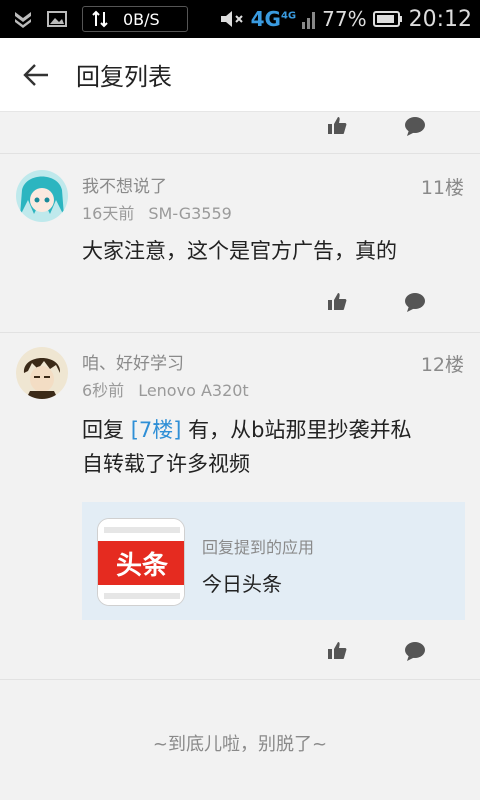  What do you see at coordinates (273, 19) in the screenshot?
I see `network-type: 4G4G` at bounding box center [273, 19].